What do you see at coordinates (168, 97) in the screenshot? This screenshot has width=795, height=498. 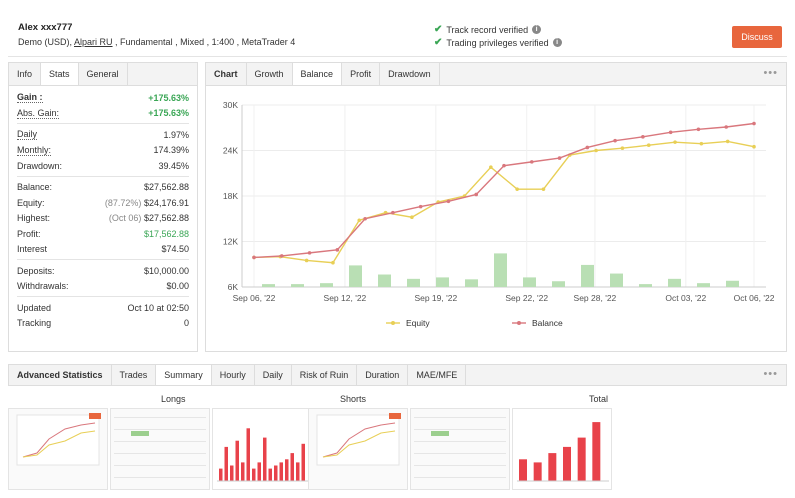 I see `gain-value: +175.63%` at bounding box center [168, 97].